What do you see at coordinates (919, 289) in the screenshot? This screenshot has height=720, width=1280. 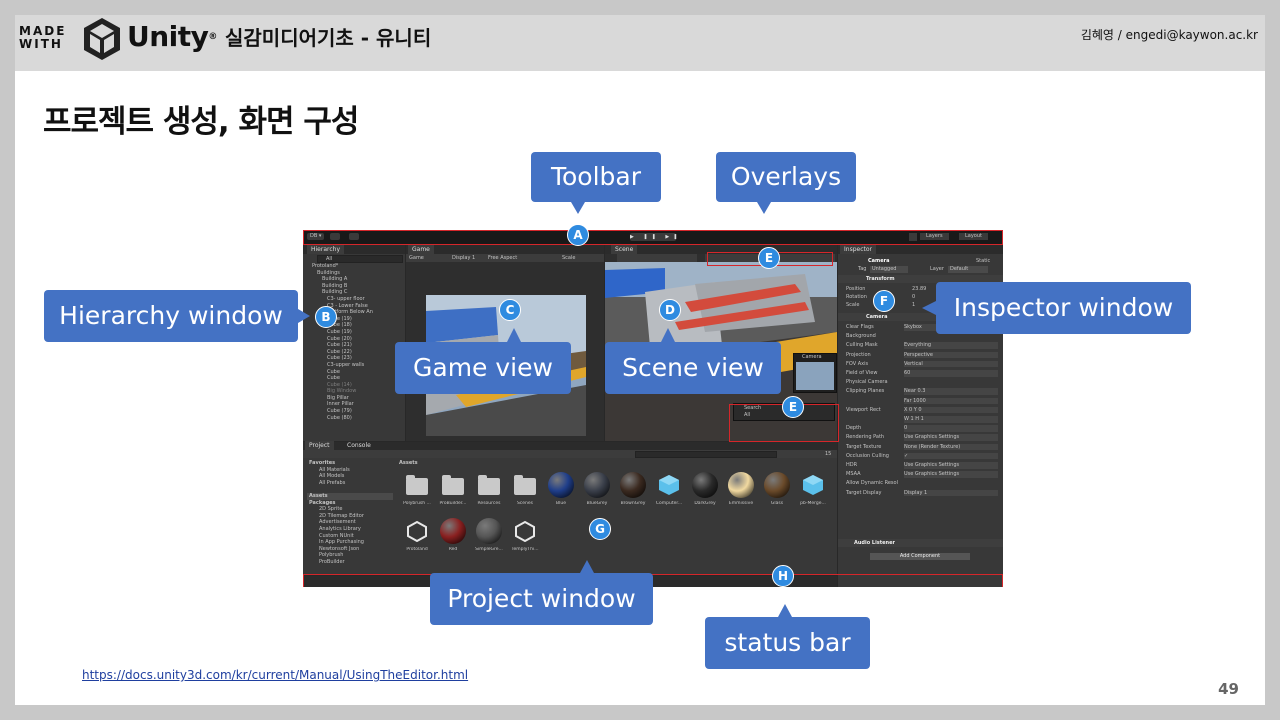 I see `position-x-field: 23.89` at bounding box center [919, 289].